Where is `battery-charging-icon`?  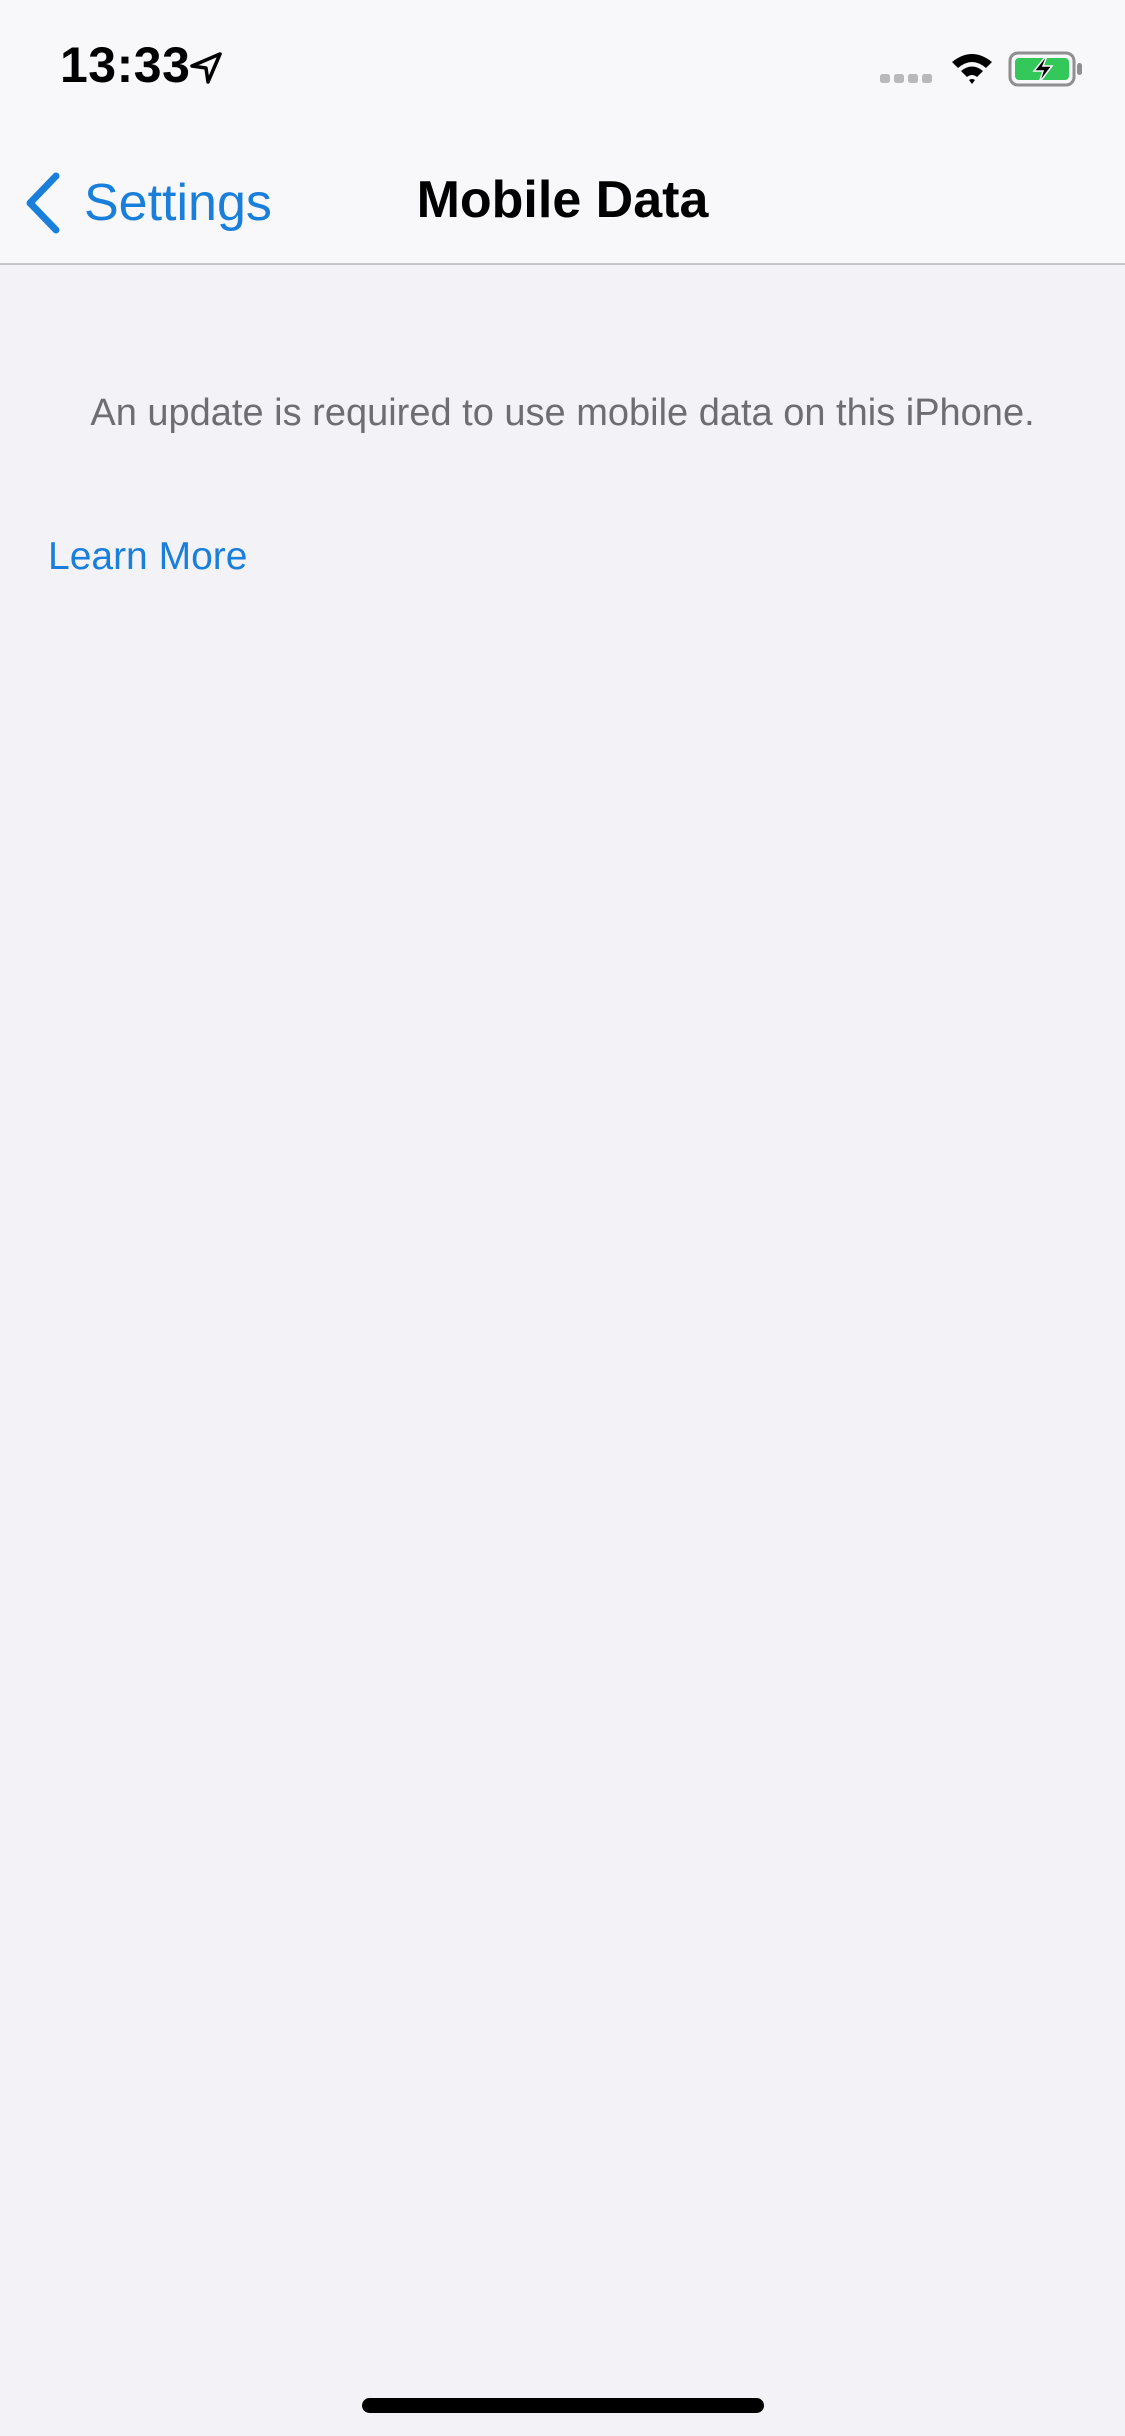 battery-charging-icon is located at coordinates (1045, 69).